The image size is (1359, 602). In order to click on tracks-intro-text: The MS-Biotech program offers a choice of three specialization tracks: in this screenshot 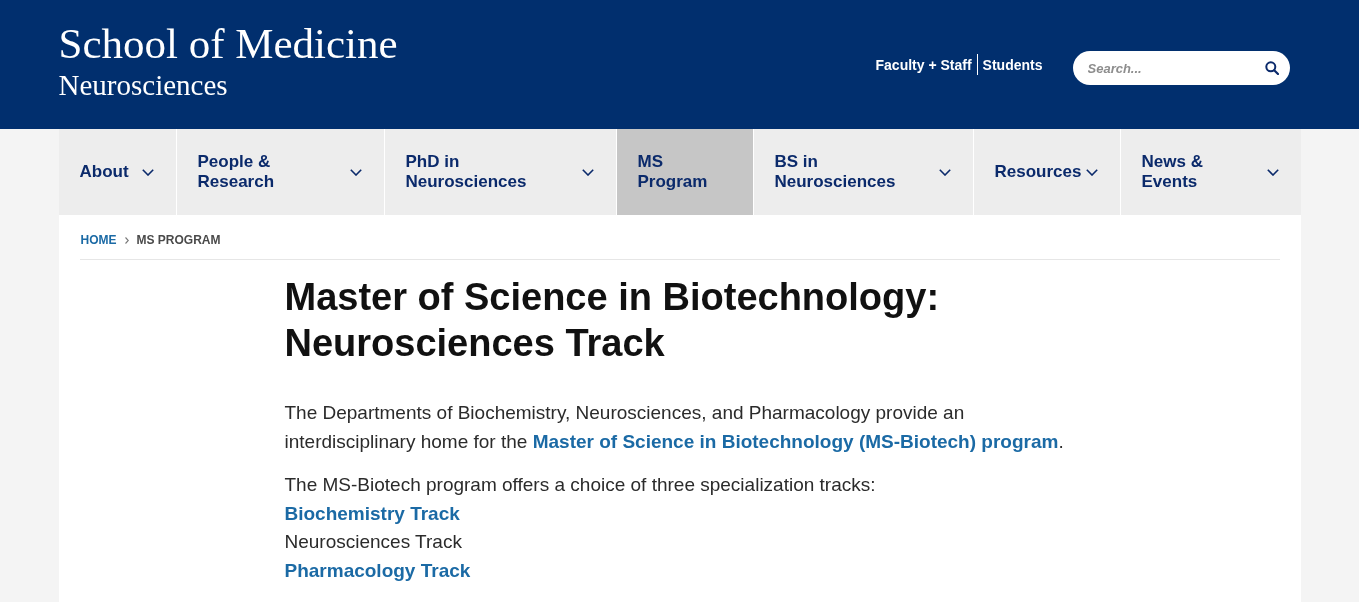, I will do `click(580, 485)`.